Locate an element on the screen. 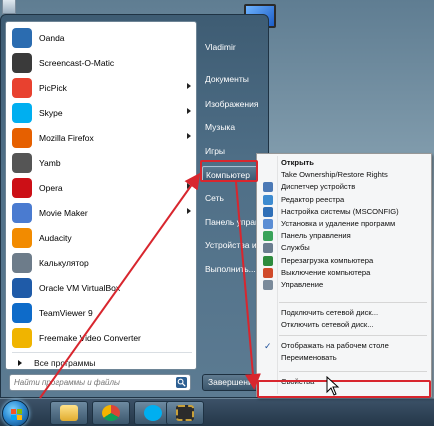 This screenshot has width=434, height=426. context-menu-item: Выключение компьютера is located at coordinates (344, 273).